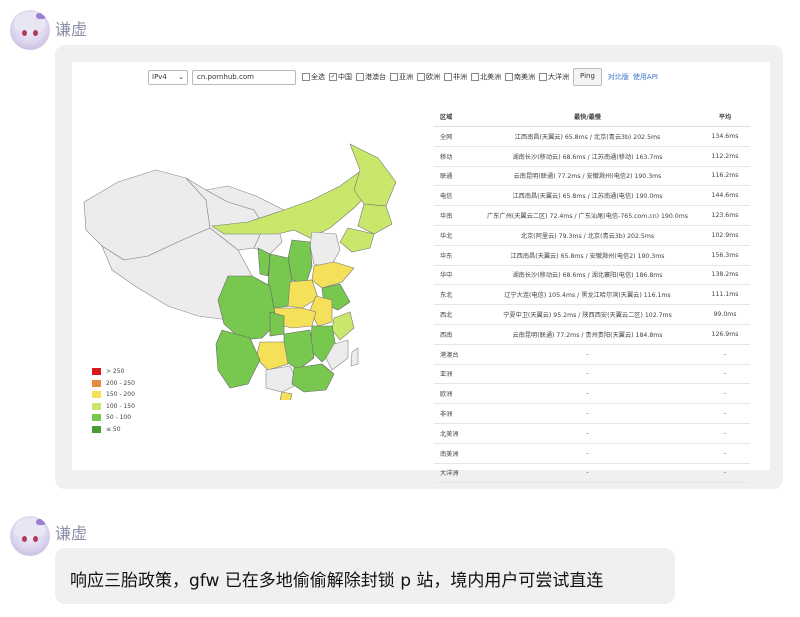  What do you see at coordinates (454, 354) in the screenshot?
I see `cell-region: 港澳台` at bounding box center [454, 354].